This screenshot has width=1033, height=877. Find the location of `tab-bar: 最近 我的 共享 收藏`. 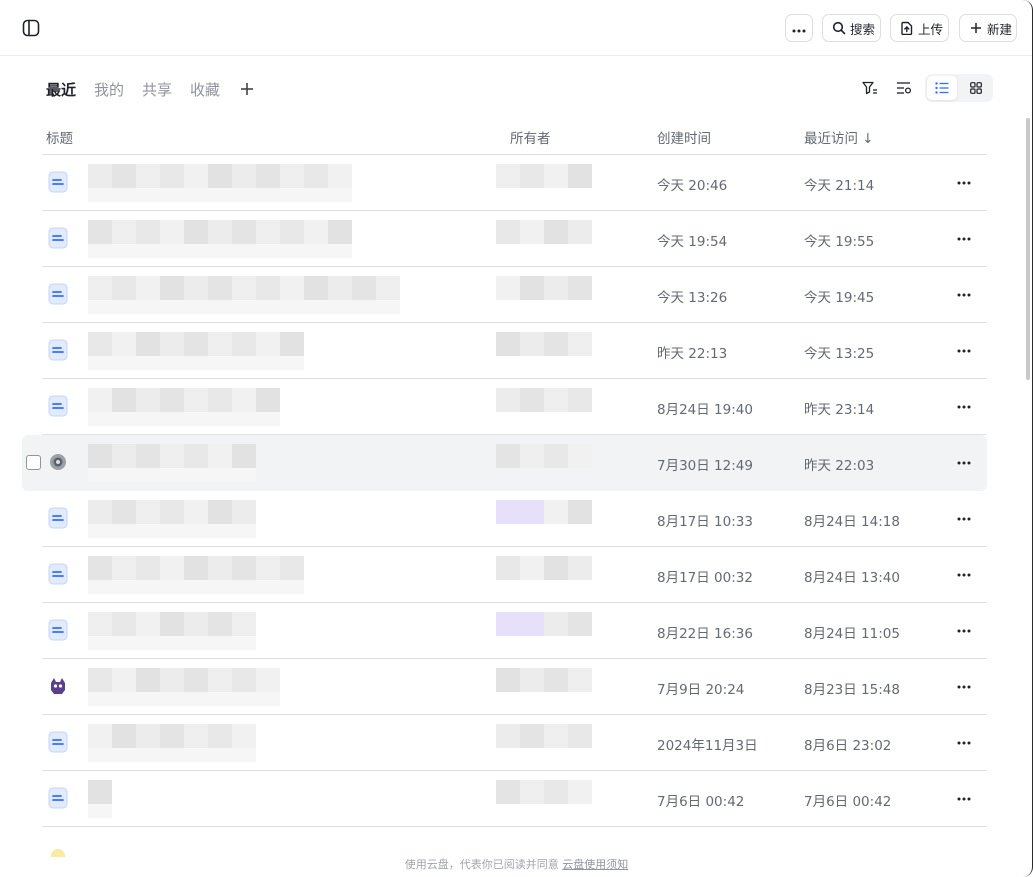

tab-bar: 最近 我的 共享 收藏 is located at coordinates (150, 89).